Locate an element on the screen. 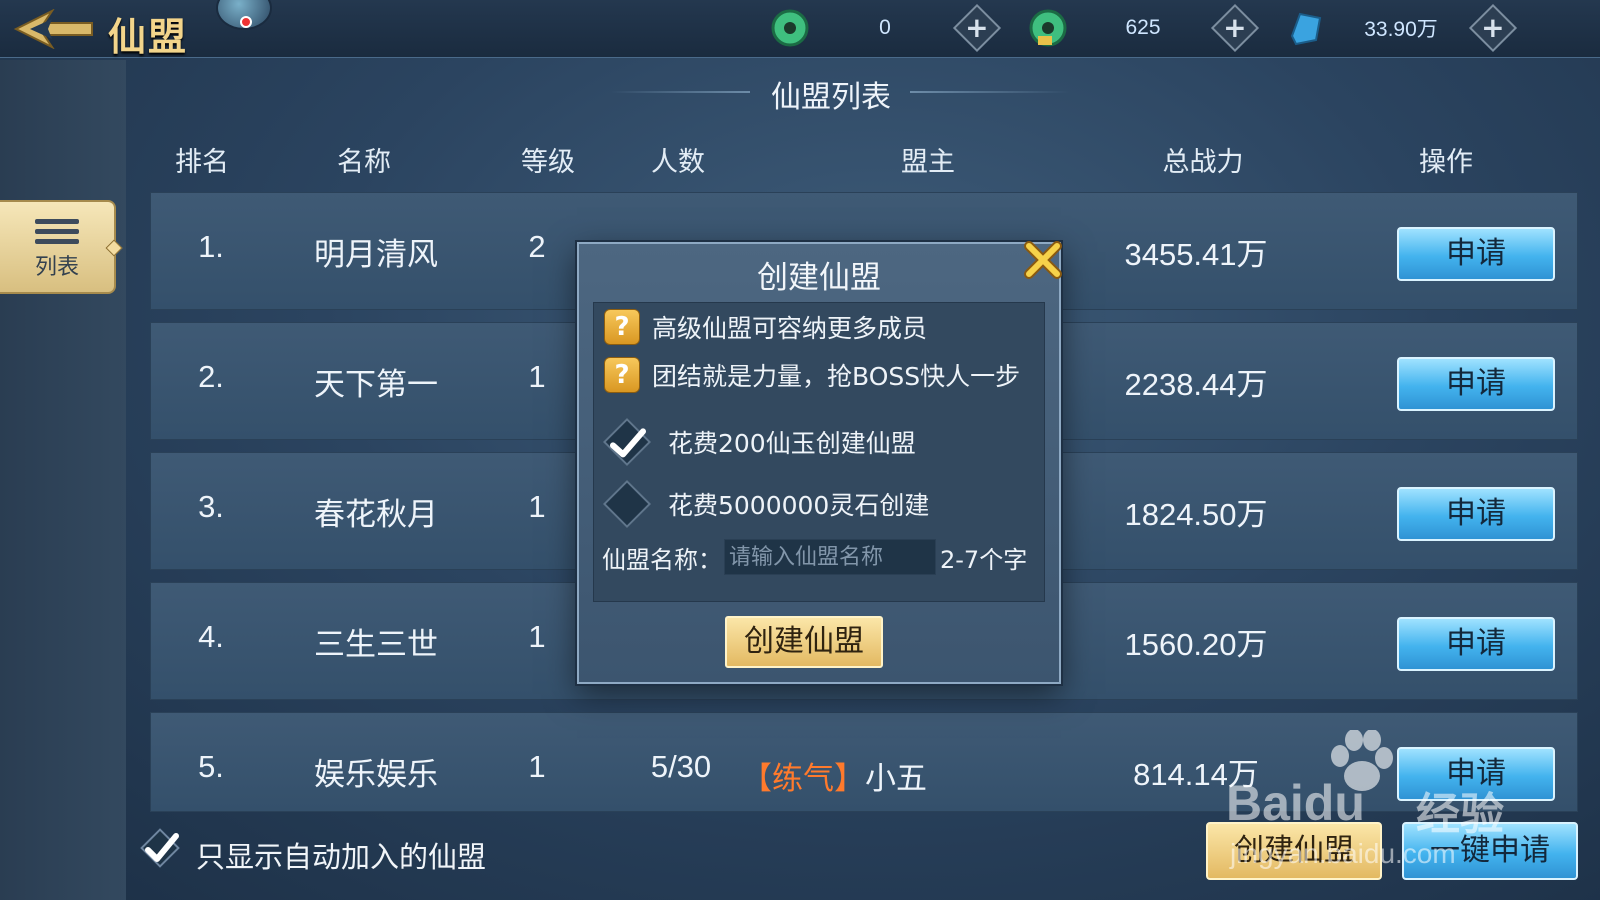  option-jade: 花费200仙玉创建仙盟 is located at coordinates (758, 442).